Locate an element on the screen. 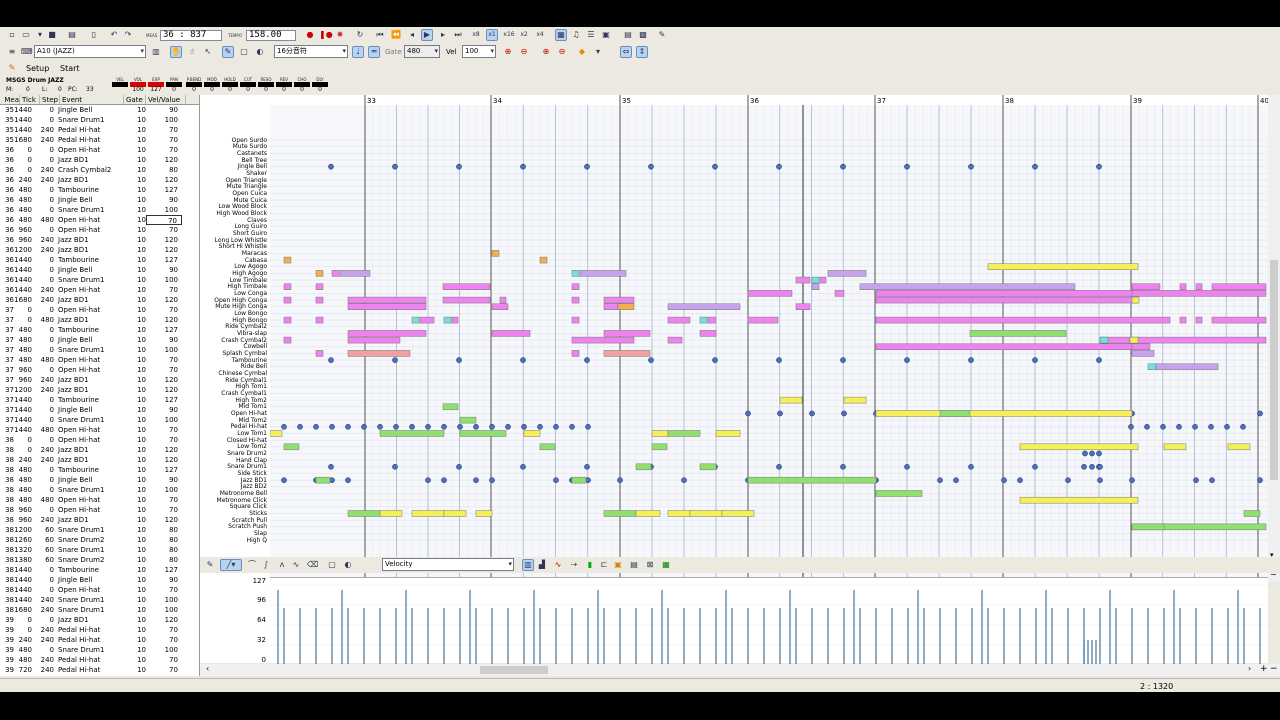  event-row: 37 480 0 Snare Drum1 10 100 is located at coordinates (99, 350).